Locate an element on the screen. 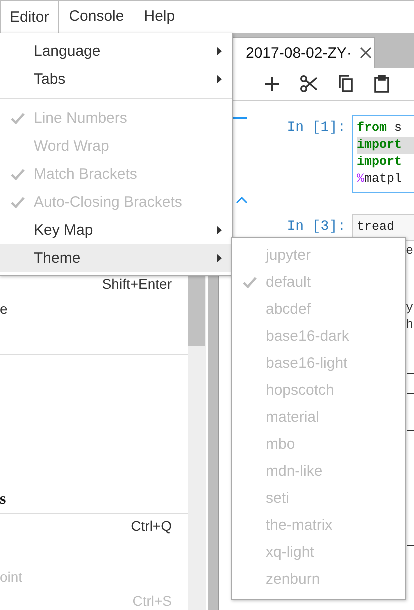 This screenshot has height=610, width=414. menu-entry-fragment: e is located at coordinates (4, 309).